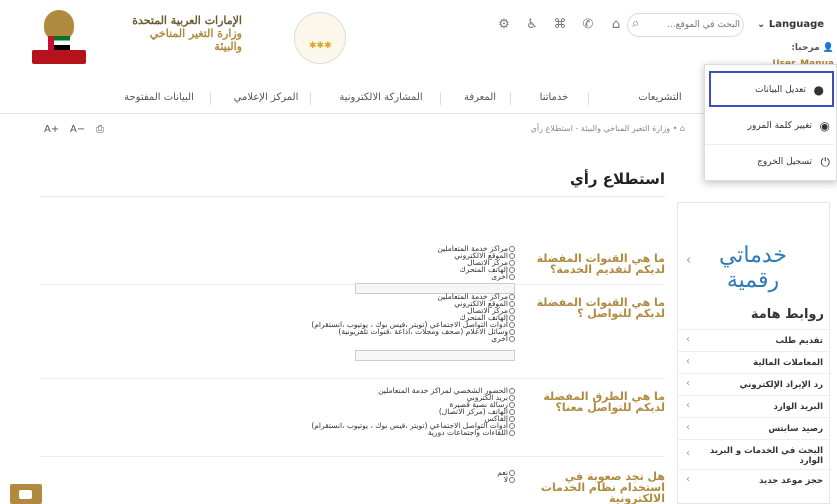  I want to click on sitemap-icon: ⌘, so click(560, 25).